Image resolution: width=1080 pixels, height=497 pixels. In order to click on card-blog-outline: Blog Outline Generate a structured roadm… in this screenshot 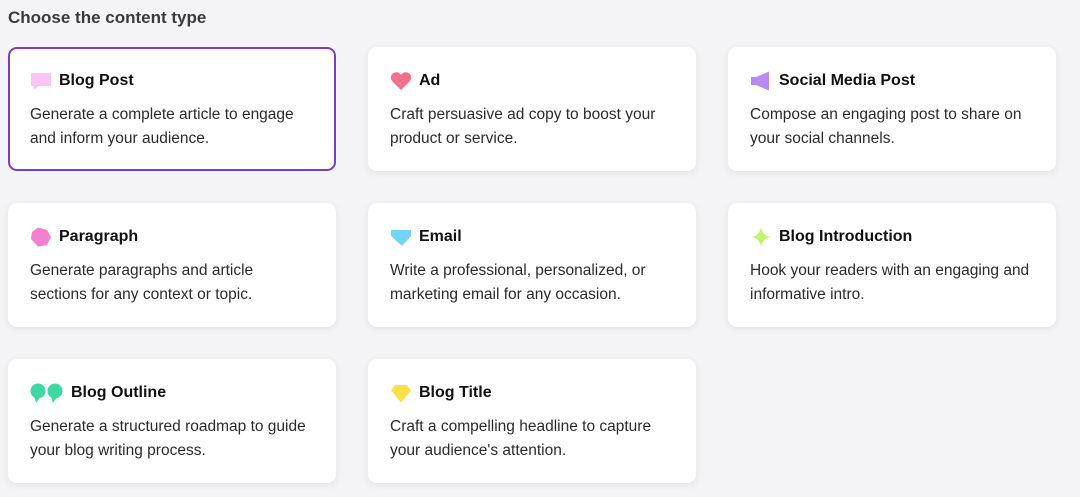, I will do `click(172, 421)`.